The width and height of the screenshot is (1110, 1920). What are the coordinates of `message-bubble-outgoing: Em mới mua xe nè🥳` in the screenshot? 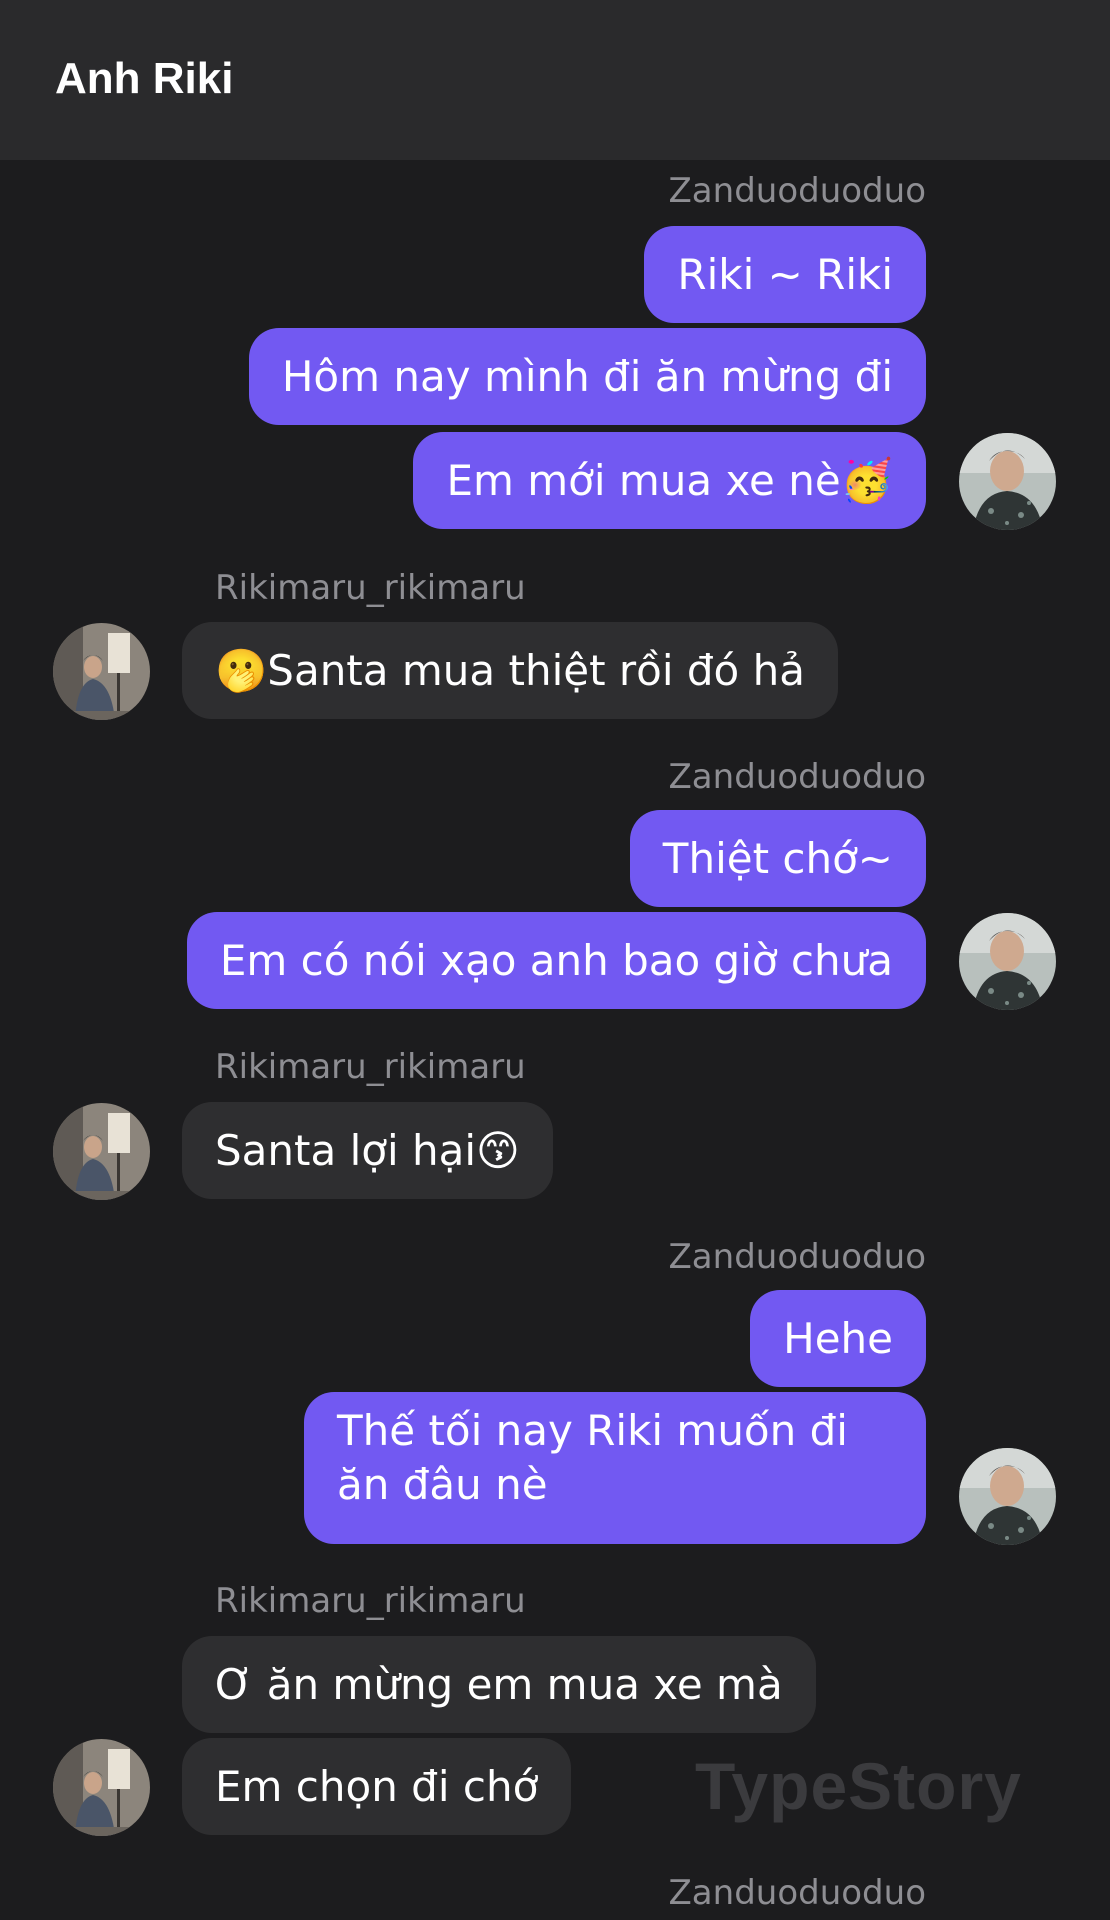 It's located at (669, 480).